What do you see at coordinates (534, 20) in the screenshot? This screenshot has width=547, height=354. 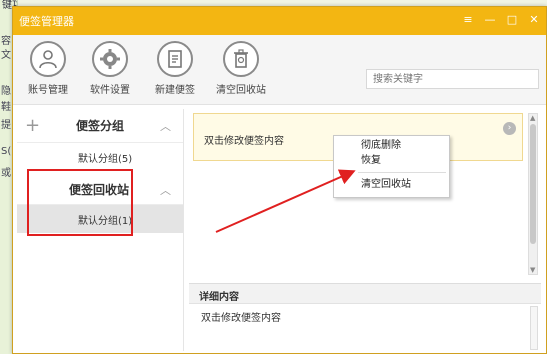 I see `close-icon: ✕` at bounding box center [534, 20].